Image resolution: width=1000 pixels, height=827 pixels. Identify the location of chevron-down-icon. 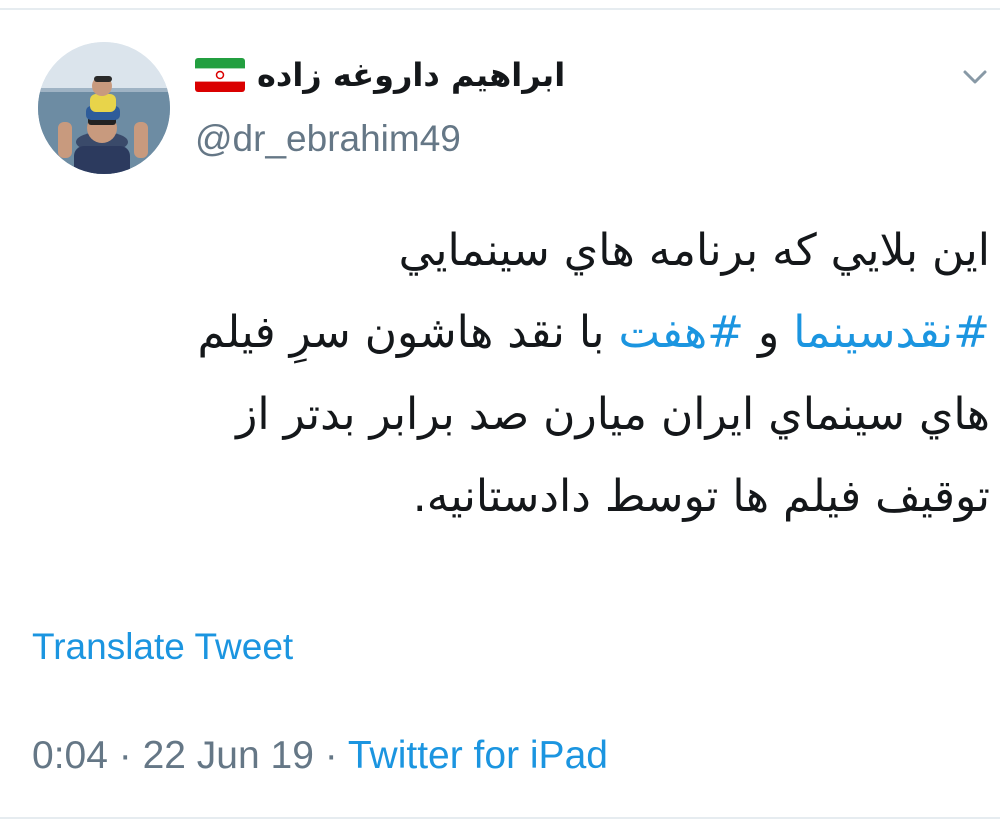
(975, 77).